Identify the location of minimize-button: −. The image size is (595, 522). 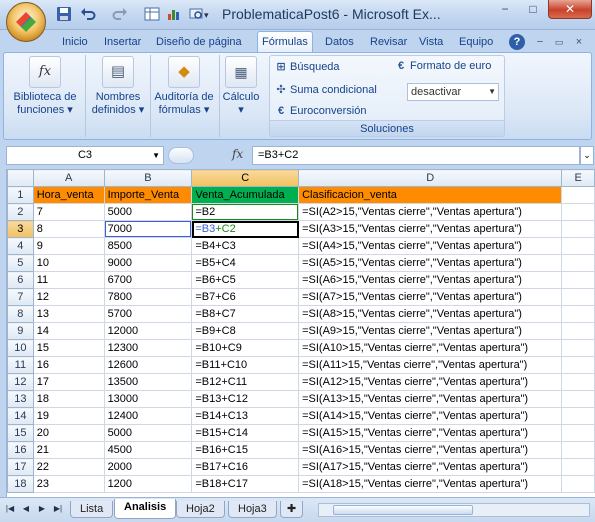
(505, 9).